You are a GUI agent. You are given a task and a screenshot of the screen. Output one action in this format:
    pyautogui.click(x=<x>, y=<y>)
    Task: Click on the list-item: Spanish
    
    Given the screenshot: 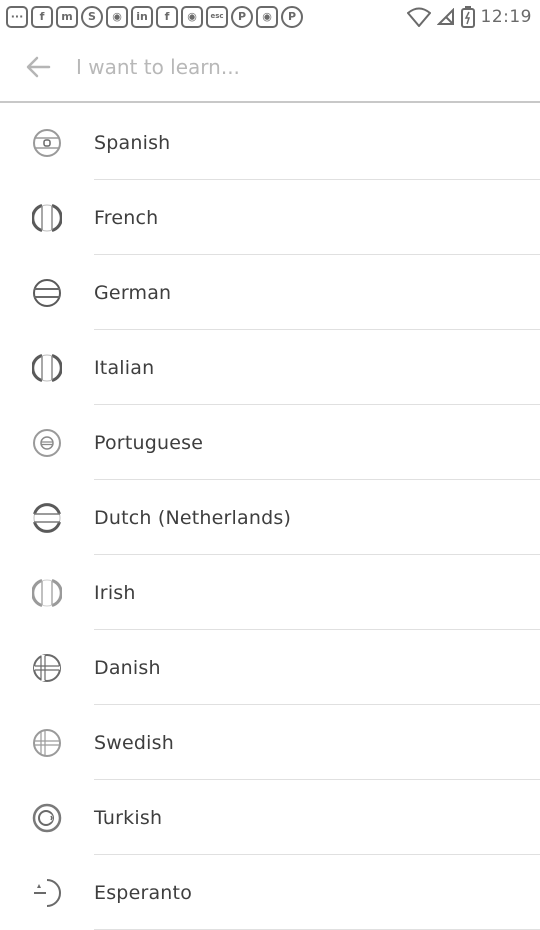 What is the action you would take?
    pyautogui.click(x=270, y=142)
    